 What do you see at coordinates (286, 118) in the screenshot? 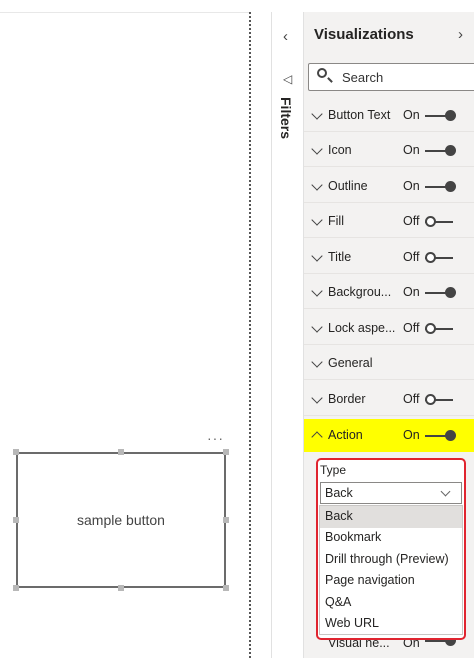
I see `filters-pane-label: Filters` at bounding box center [286, 118].